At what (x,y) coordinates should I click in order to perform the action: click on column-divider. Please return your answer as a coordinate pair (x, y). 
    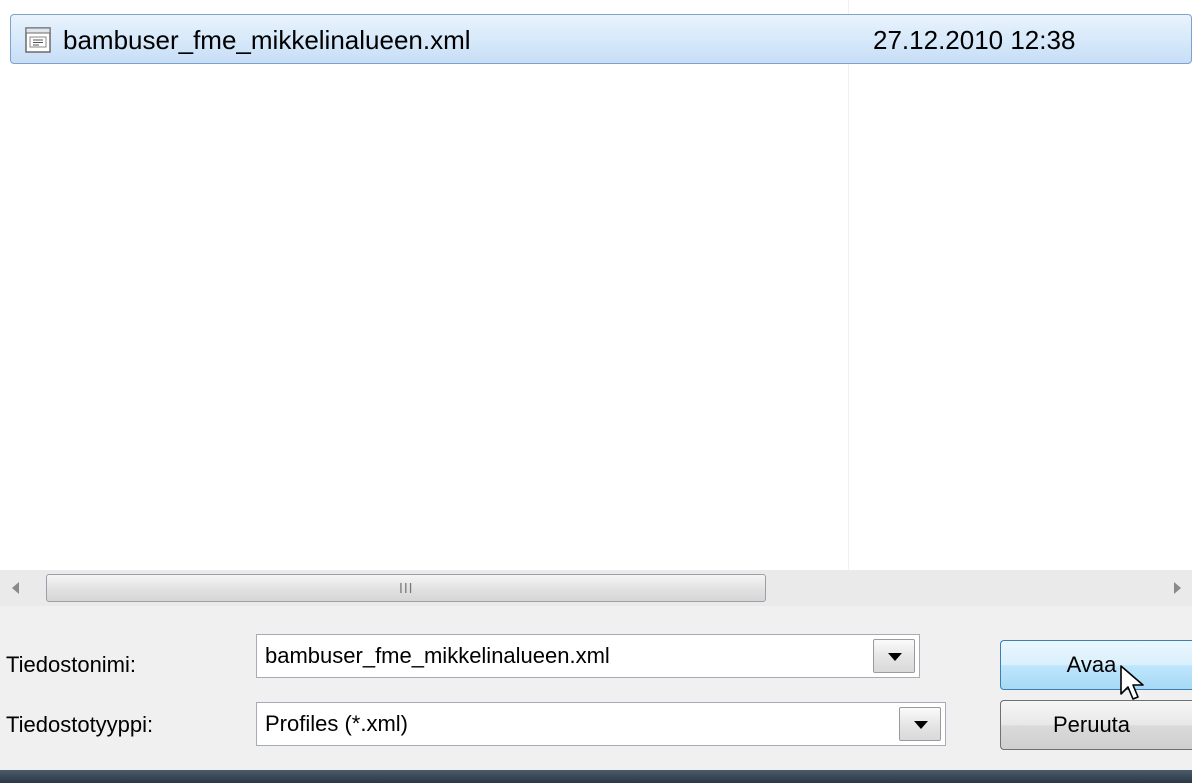
    Looking at the image, I should click on (848, 285).